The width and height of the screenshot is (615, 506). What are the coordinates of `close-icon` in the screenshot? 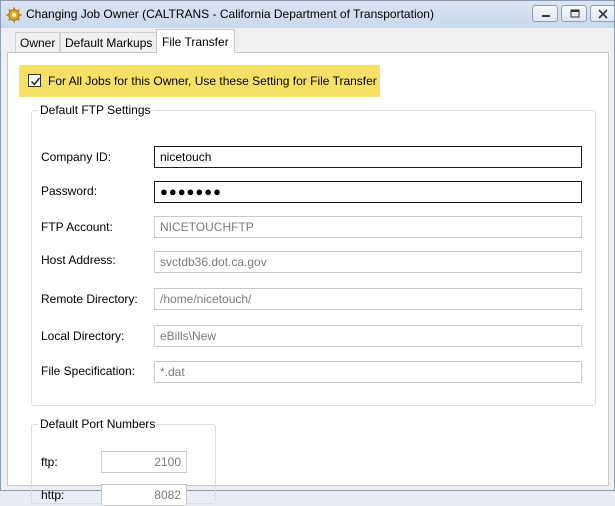 It's located at (603, 14).